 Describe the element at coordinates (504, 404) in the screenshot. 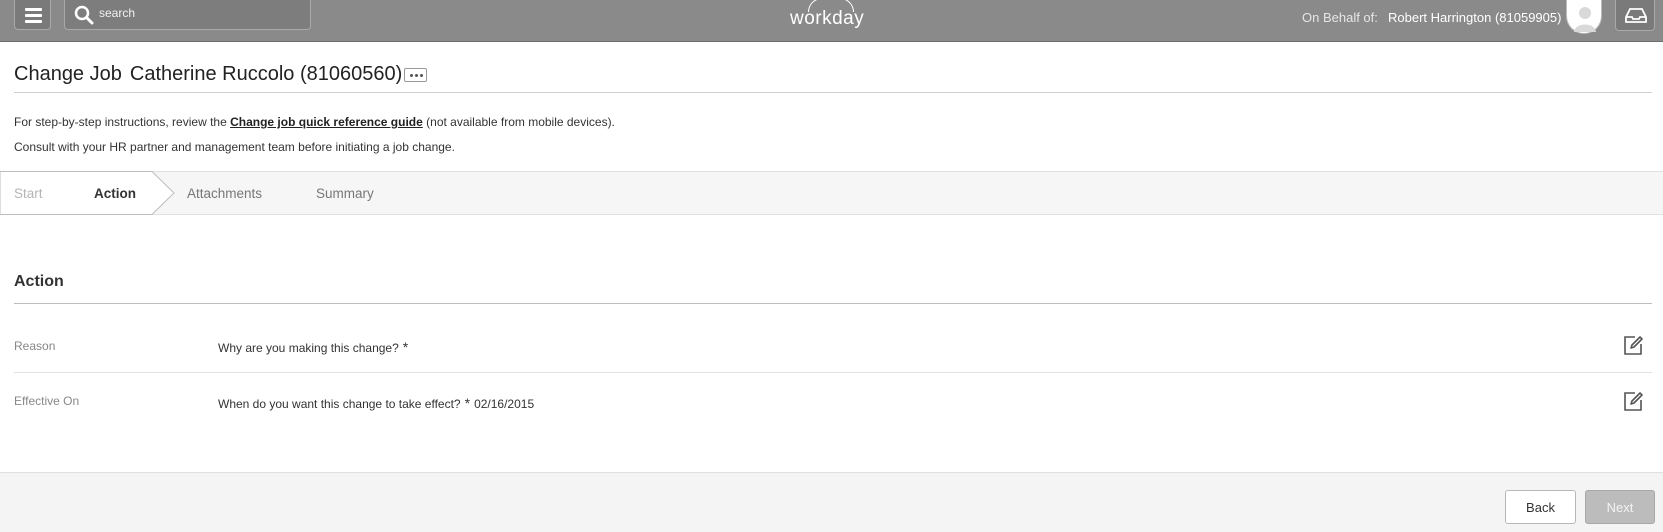

I see `effective-on-value: 02/16/2015` at that location.